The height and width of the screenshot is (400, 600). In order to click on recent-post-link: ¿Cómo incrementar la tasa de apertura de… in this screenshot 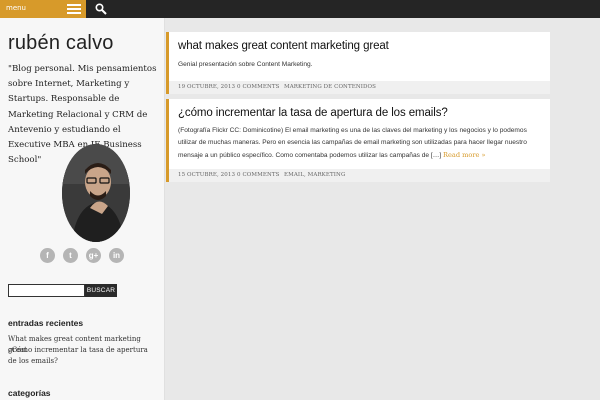, I will do `click(83, 356)`.